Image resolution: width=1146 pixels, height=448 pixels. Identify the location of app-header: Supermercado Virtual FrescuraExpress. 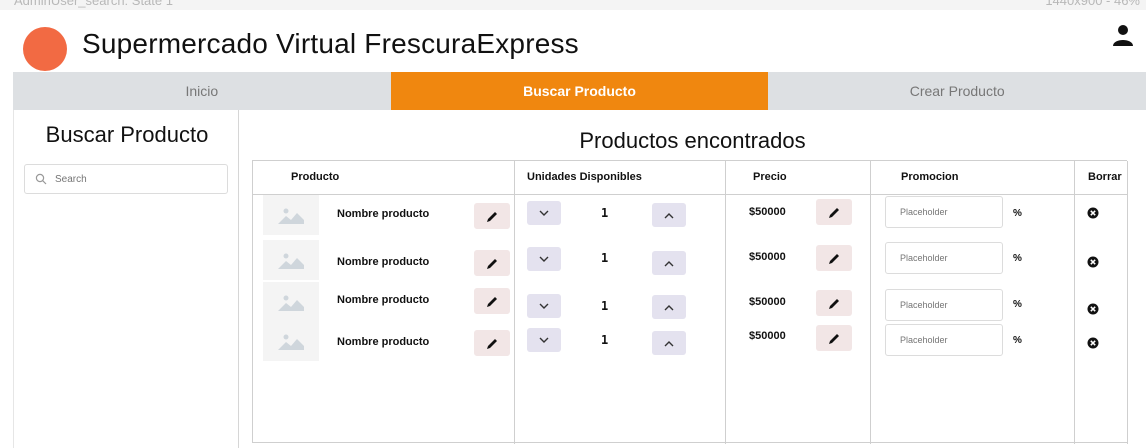
(573, 41).